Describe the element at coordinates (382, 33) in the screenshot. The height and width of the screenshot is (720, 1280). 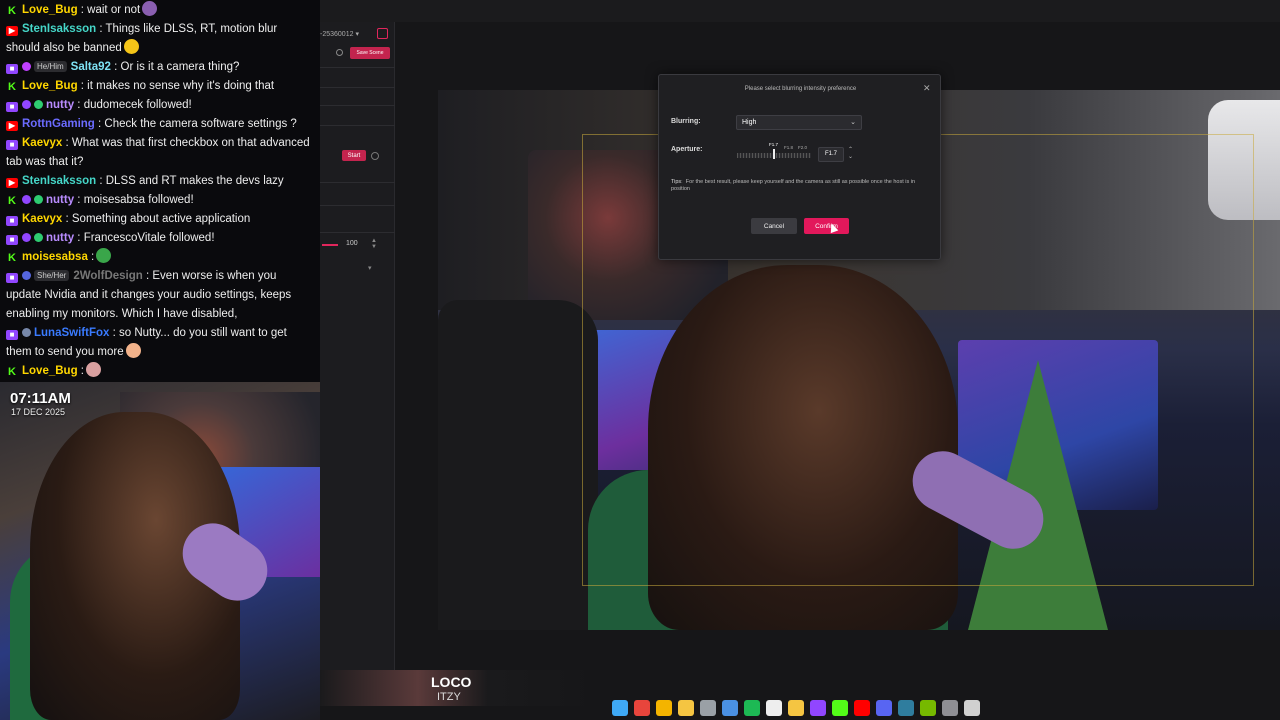
I see `record-icon` at that location.